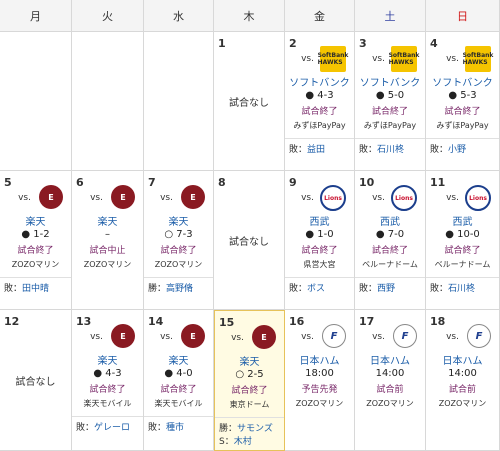 The width and height of the screenshot is (500, 451). I want to click on pitcher-name-link: サモンズ, so click(255, 429).